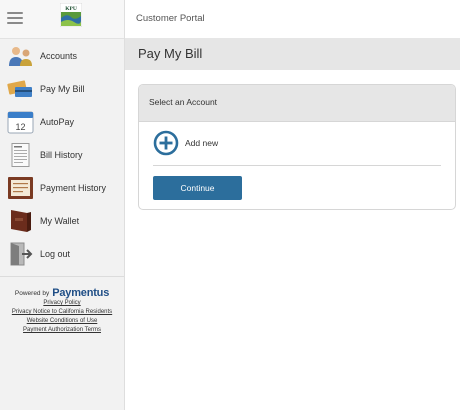  I want to click on invoice-icon, so click(20, 154).